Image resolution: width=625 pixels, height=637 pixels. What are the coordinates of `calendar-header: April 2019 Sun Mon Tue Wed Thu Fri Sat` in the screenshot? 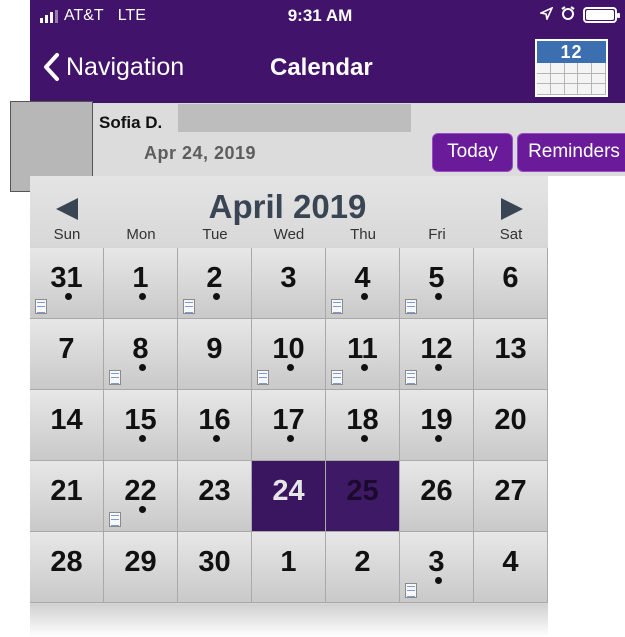 It's located at (289, 211).